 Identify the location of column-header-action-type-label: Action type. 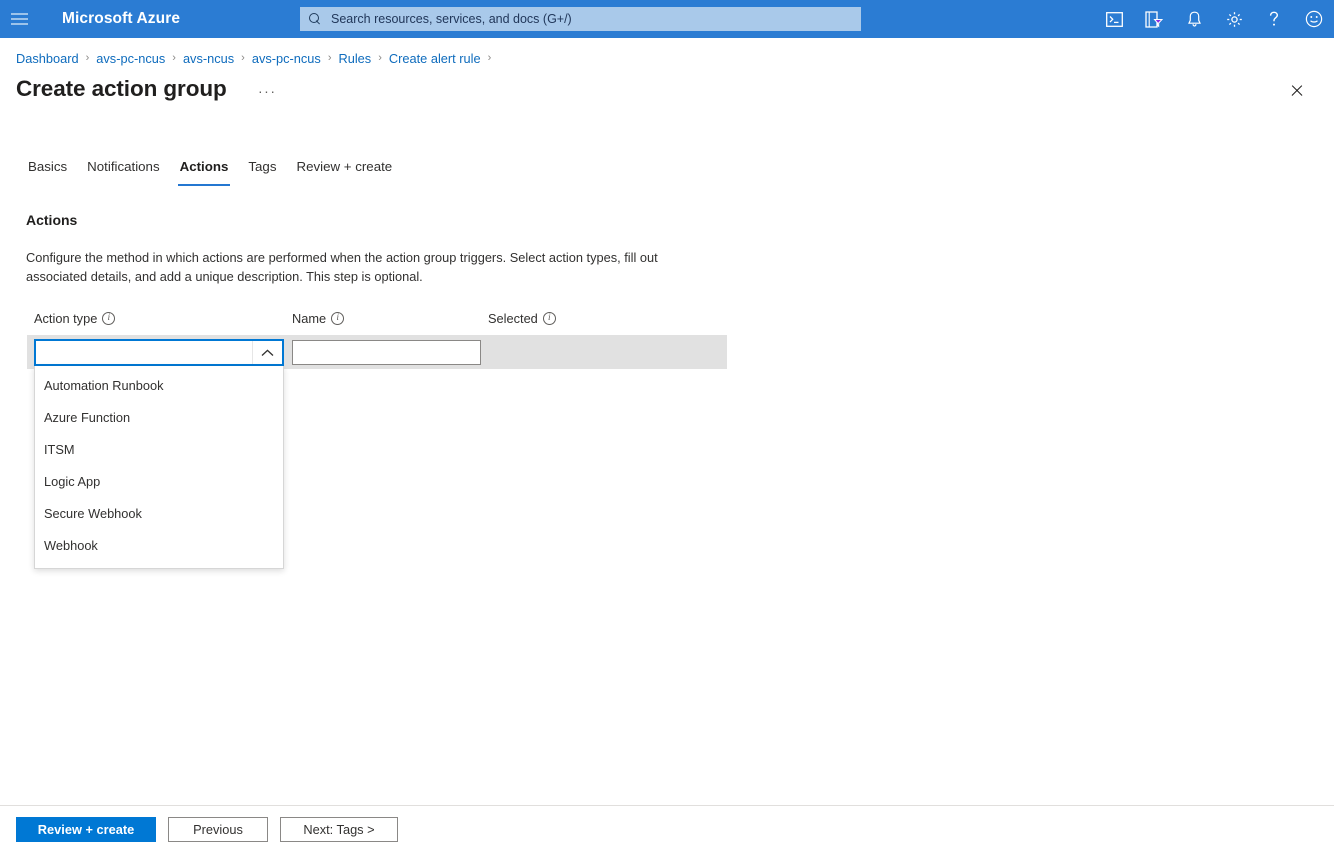
(66, 318).